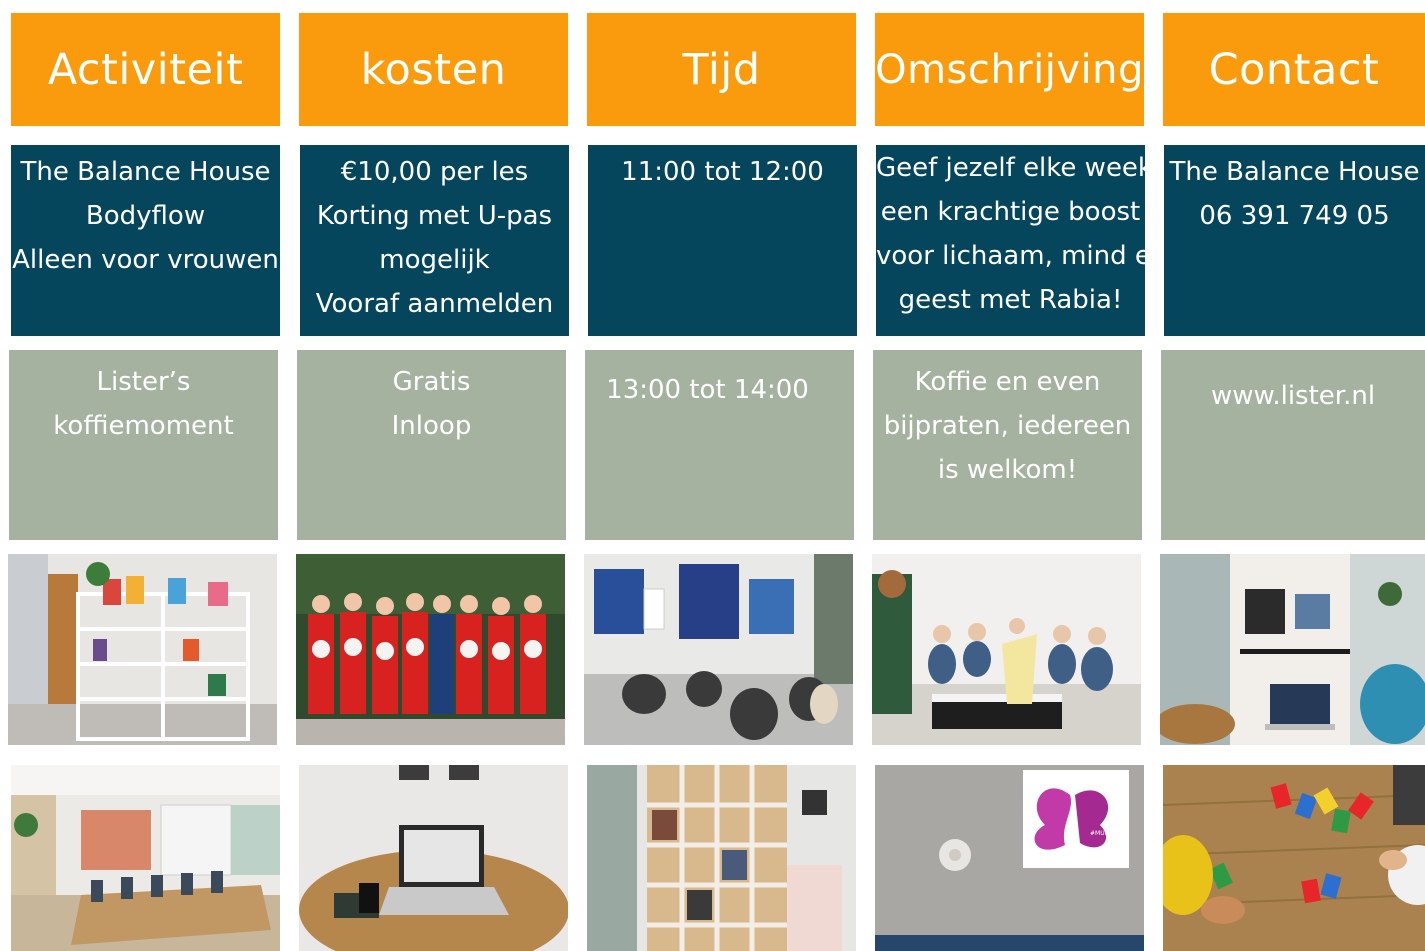 This screenshot has width=1425, height=951. I want to click on header-time-label: Tijd, so click(721, 69).